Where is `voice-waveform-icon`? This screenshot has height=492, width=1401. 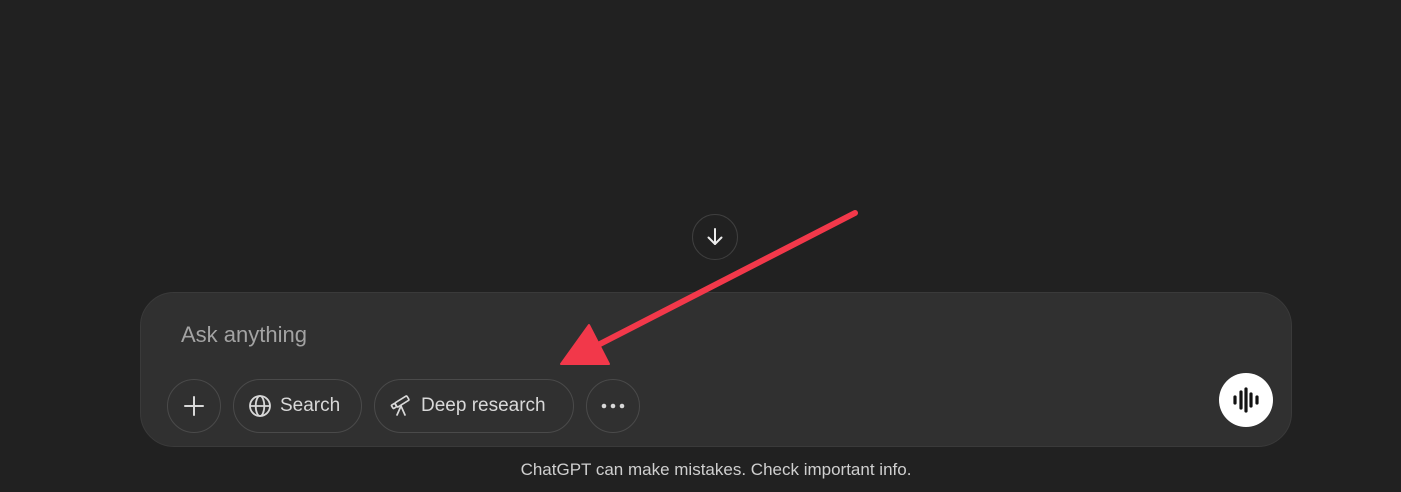
voice-waveform-icon is located at coordinates (1246, 400).